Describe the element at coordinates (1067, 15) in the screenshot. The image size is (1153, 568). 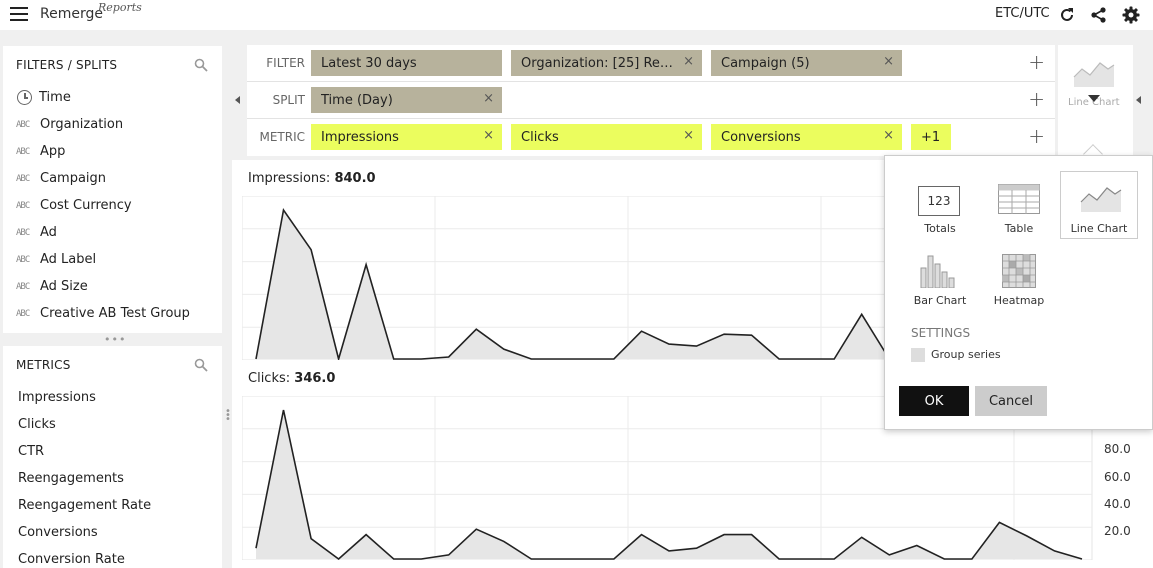
I see `refresh-icon` at that location.